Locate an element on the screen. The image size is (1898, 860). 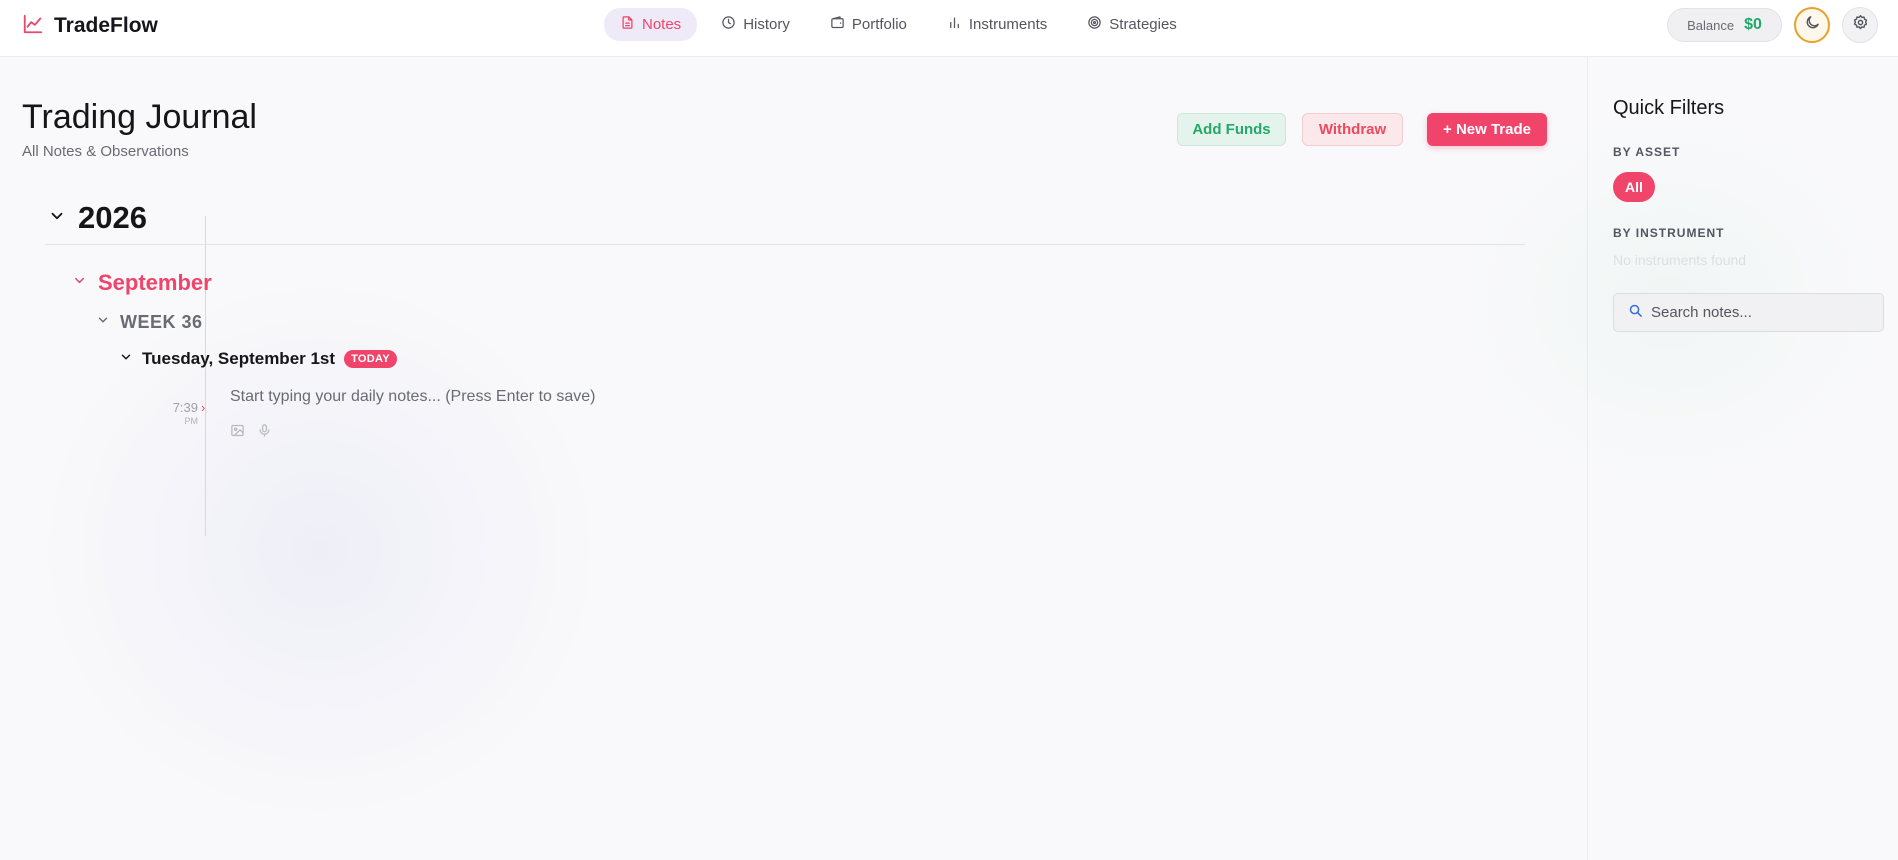
timeline-line is located at coordinates (205, 376).